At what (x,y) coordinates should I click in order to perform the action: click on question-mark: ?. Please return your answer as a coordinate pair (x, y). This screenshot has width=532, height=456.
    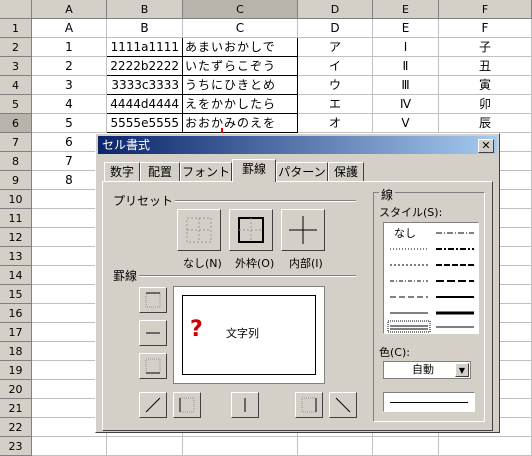
    Looking at the image, I should click on (196, 329).